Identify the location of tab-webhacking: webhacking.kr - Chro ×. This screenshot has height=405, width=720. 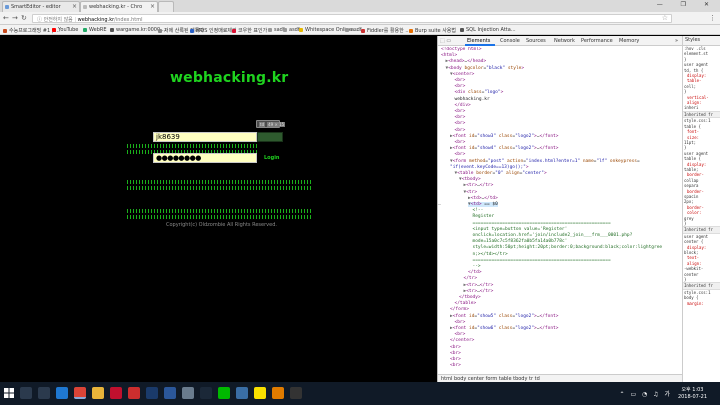
(119, 6).